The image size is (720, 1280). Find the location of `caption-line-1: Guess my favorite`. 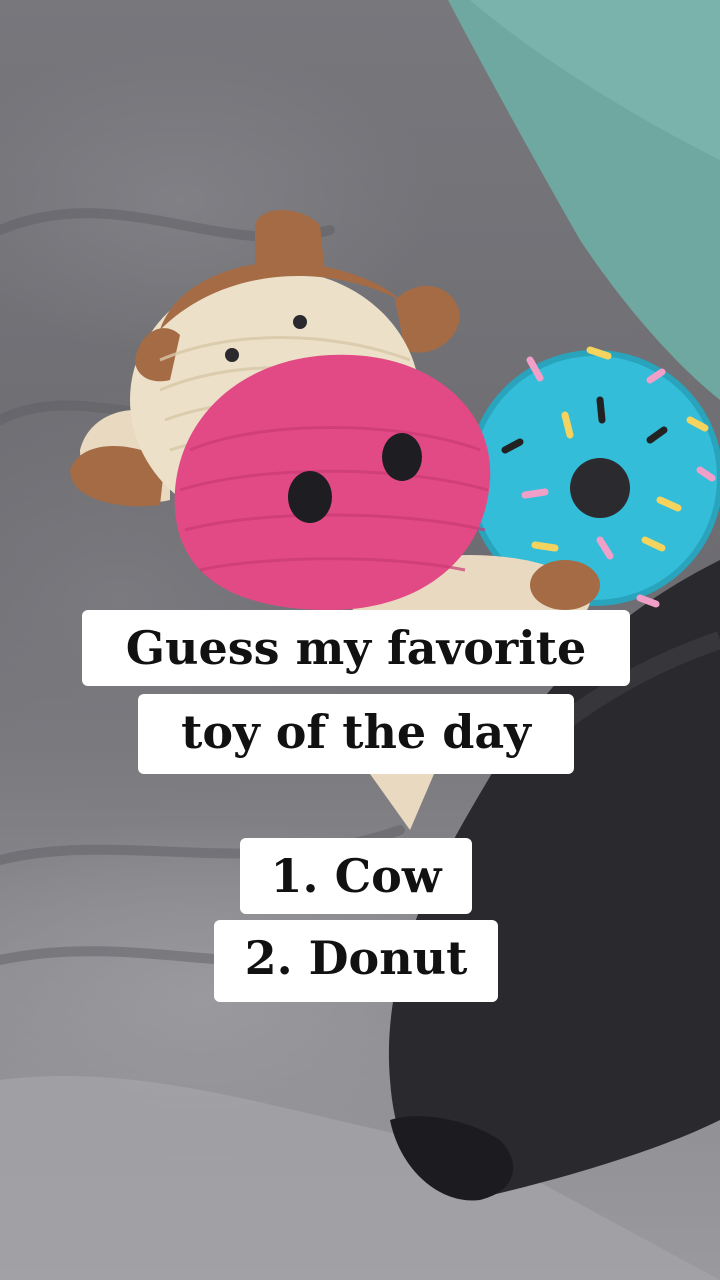

caption-line-1: Guess my favorite is located at coordinates (356, 648).